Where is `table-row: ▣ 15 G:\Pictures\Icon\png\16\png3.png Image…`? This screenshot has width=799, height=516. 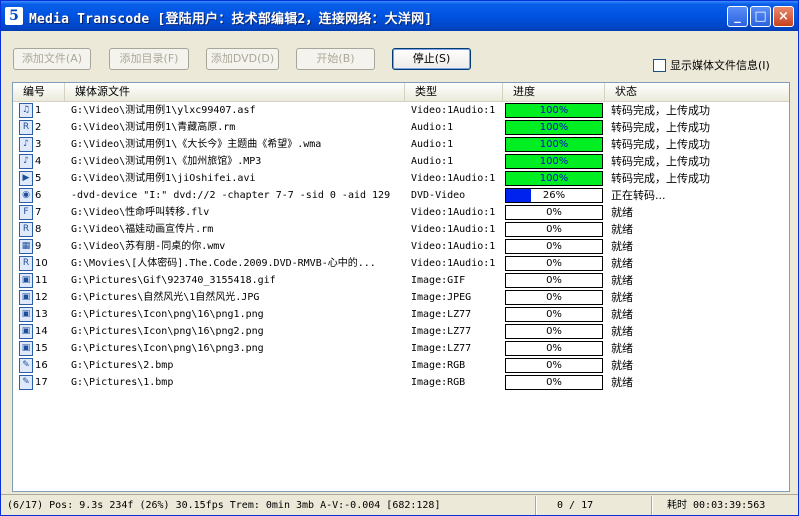
table-row: ▣ 15 G:\Pictures\Icon\png\16\png3.png Image… is located at coordinates (401, 348).